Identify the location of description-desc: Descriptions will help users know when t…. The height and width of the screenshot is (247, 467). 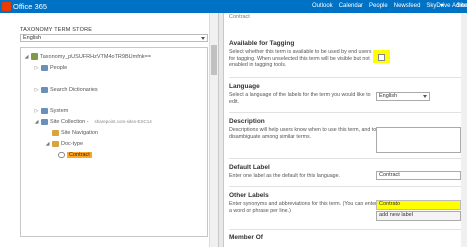
(303, 133).